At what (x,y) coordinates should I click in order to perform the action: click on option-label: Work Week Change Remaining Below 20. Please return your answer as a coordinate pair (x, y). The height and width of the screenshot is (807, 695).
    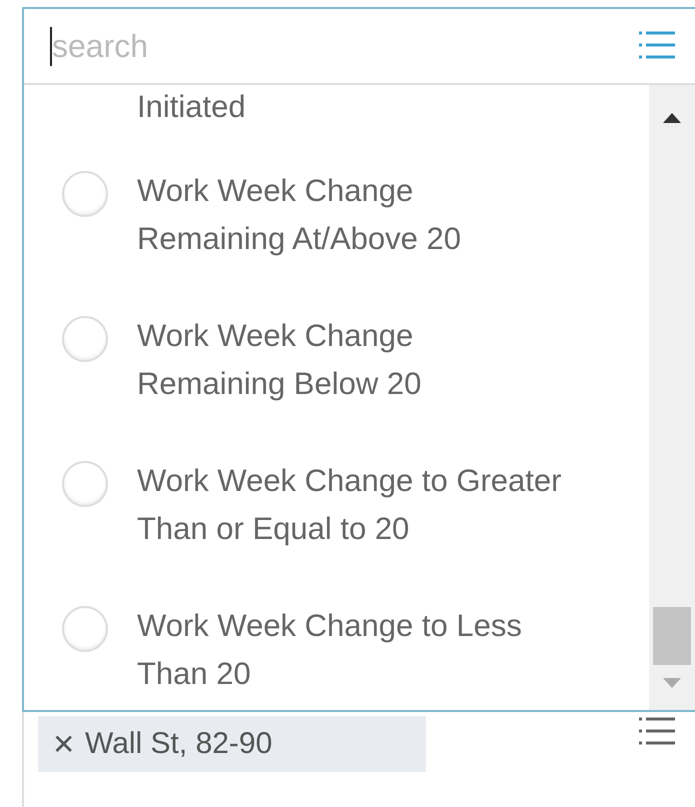
    Looking at the image, I should click on (349, 360).